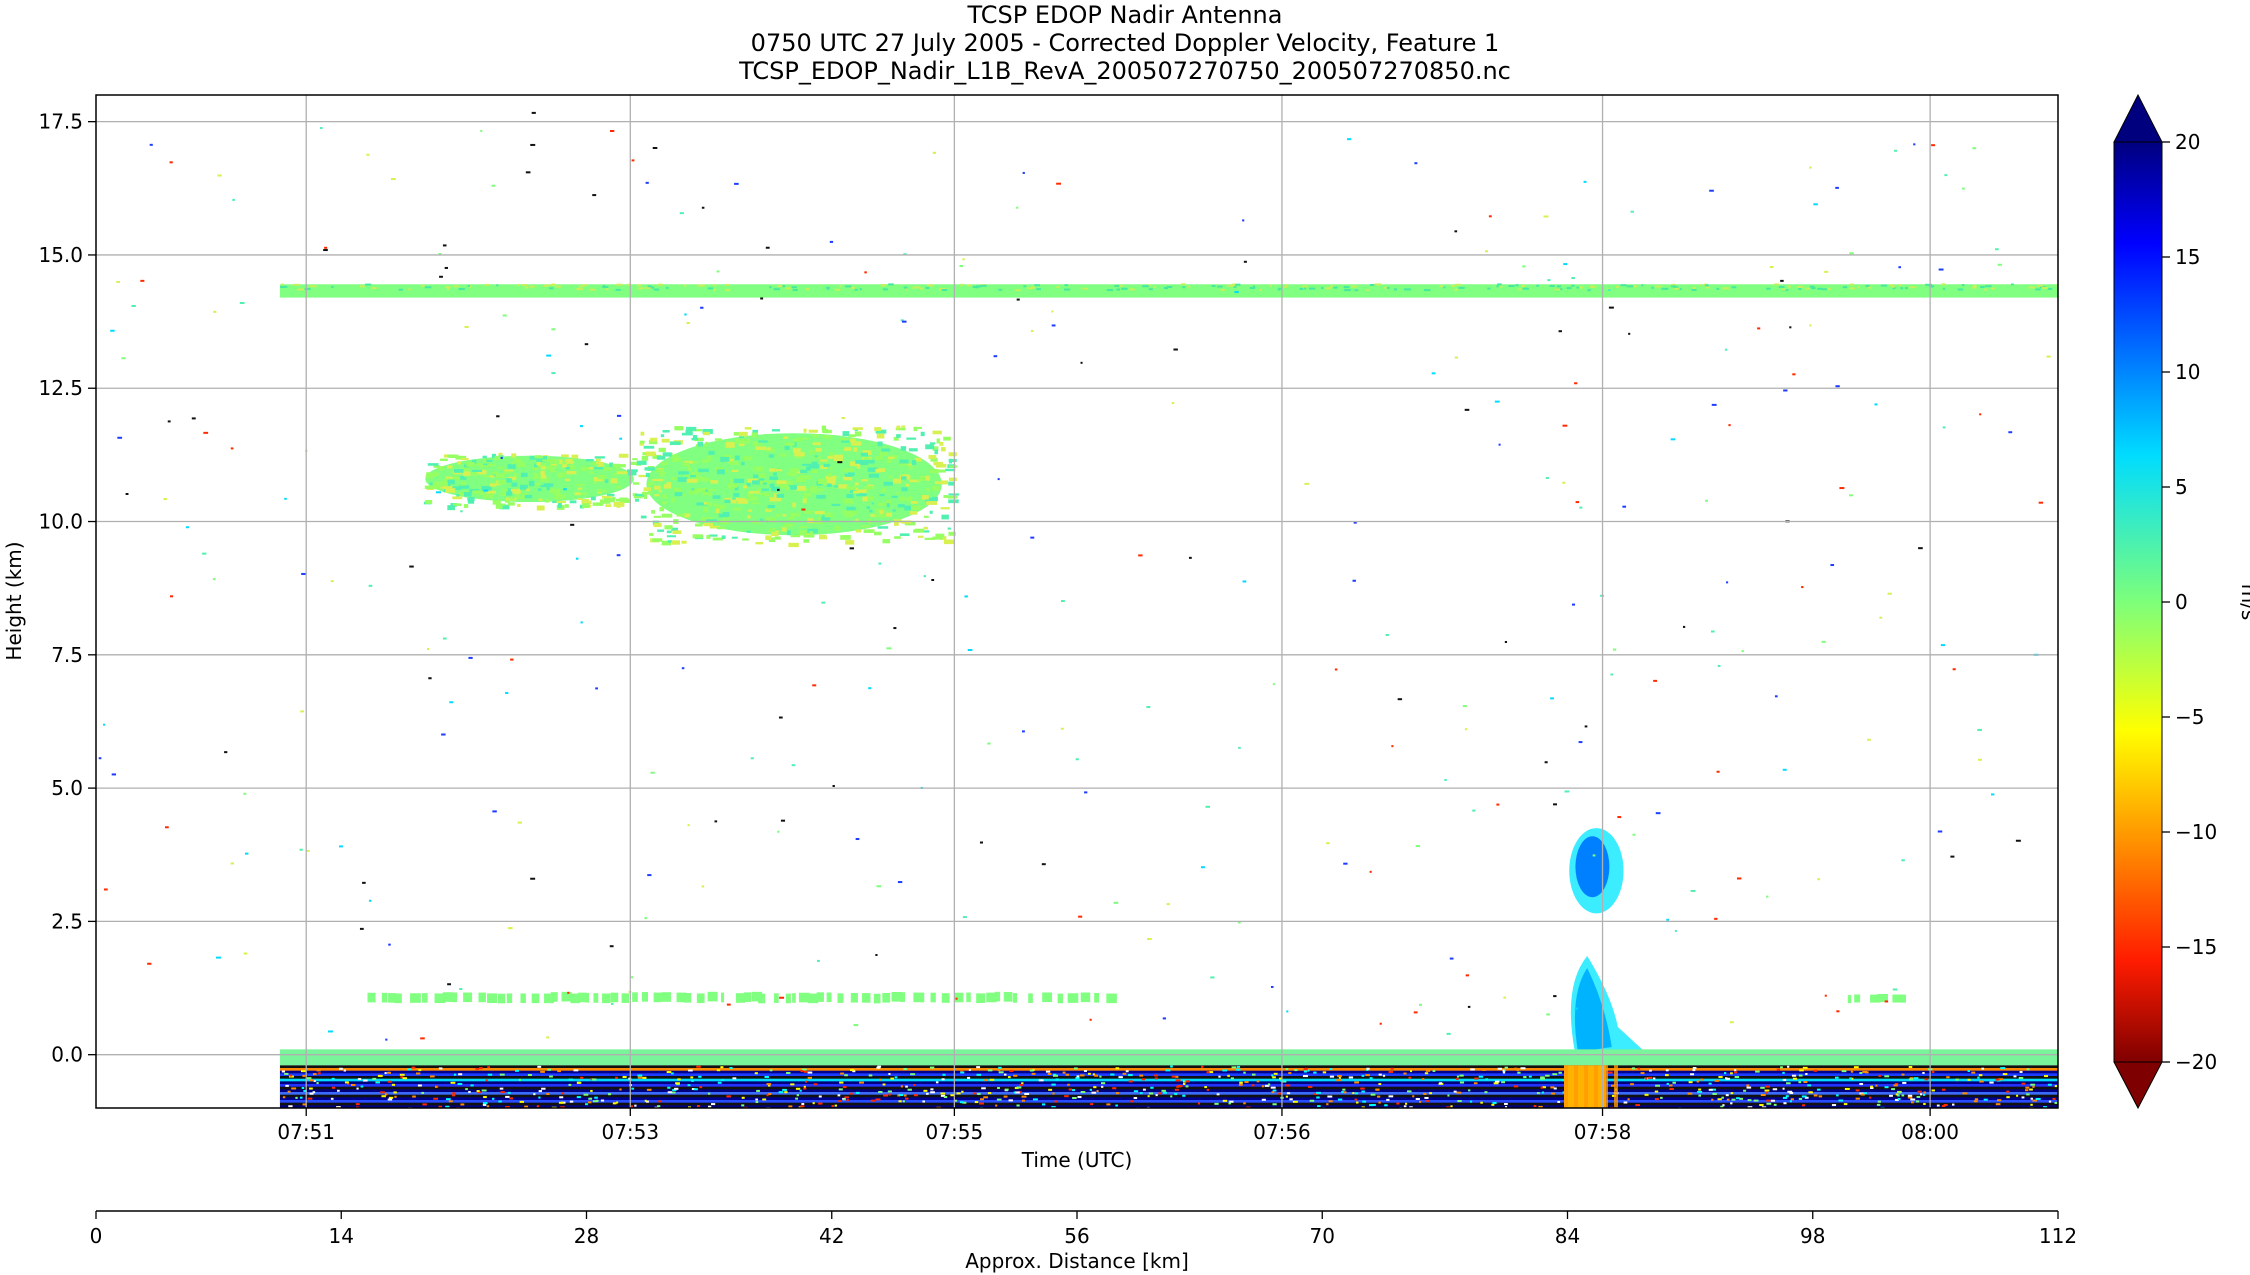 This screenshot has height=1275, width=2250. Describe the element at coordinates (67, 788) in the screenshot. I see `y-tick-label: 5.0` at that location.